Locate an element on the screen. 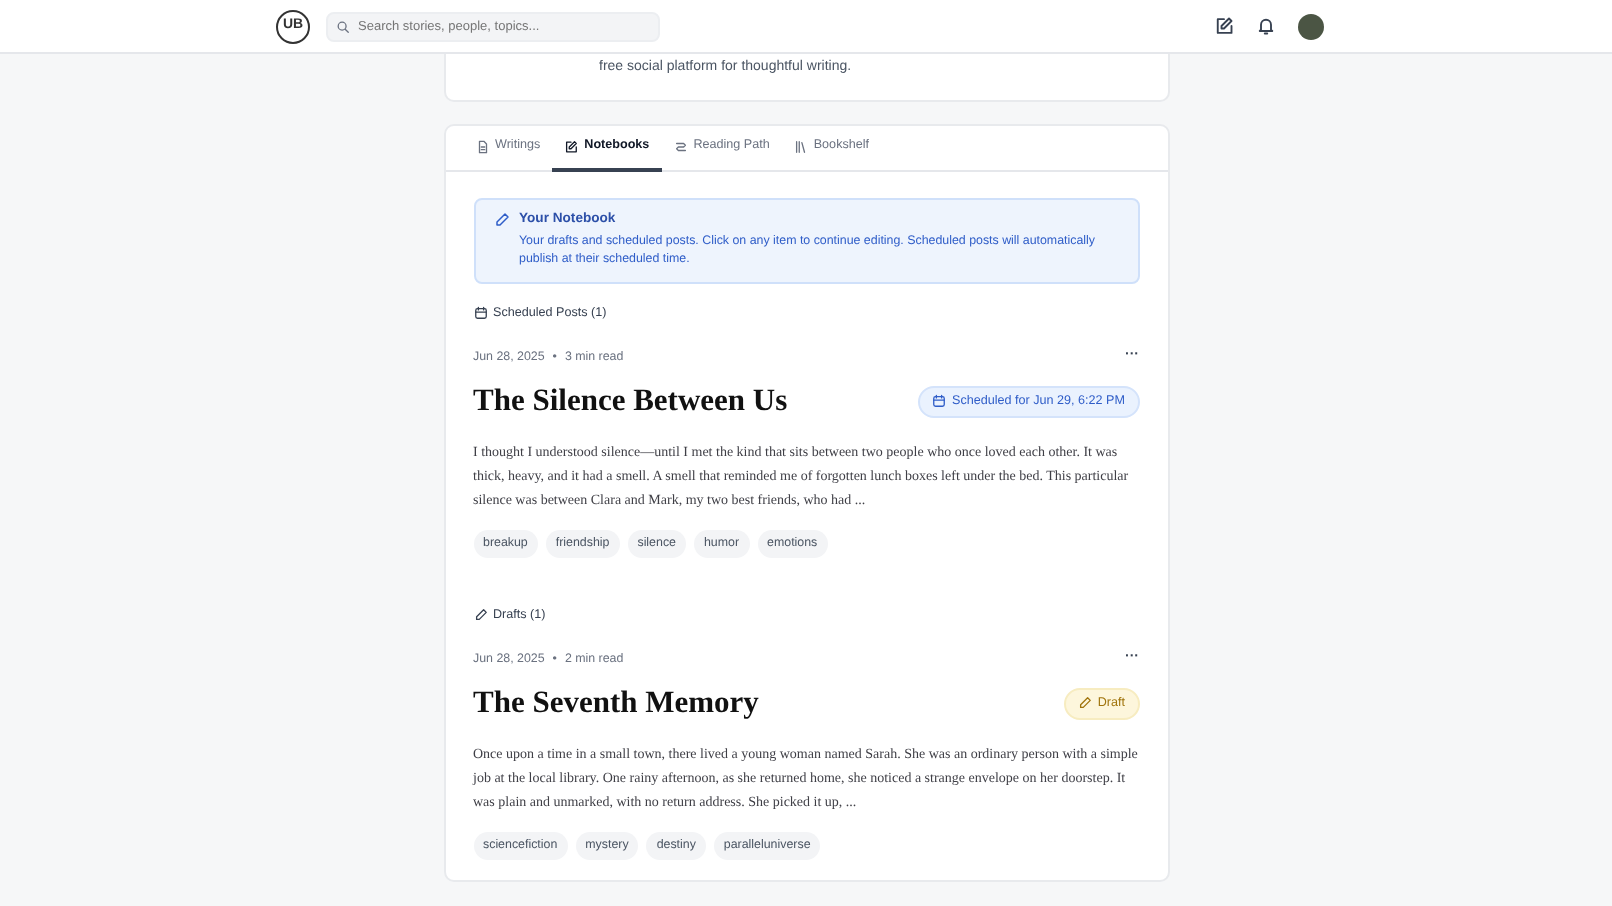  edit-icon is located at coordinates (571, 146).